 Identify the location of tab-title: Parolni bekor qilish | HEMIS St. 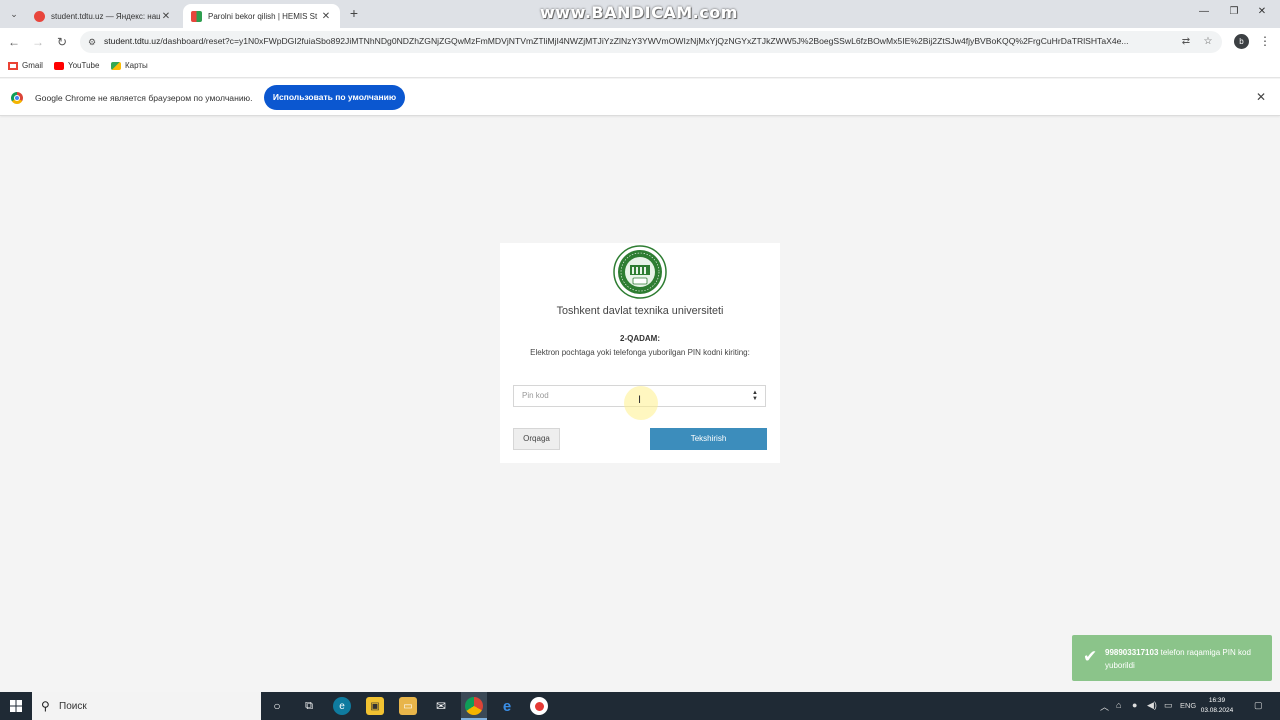
(263, 16).